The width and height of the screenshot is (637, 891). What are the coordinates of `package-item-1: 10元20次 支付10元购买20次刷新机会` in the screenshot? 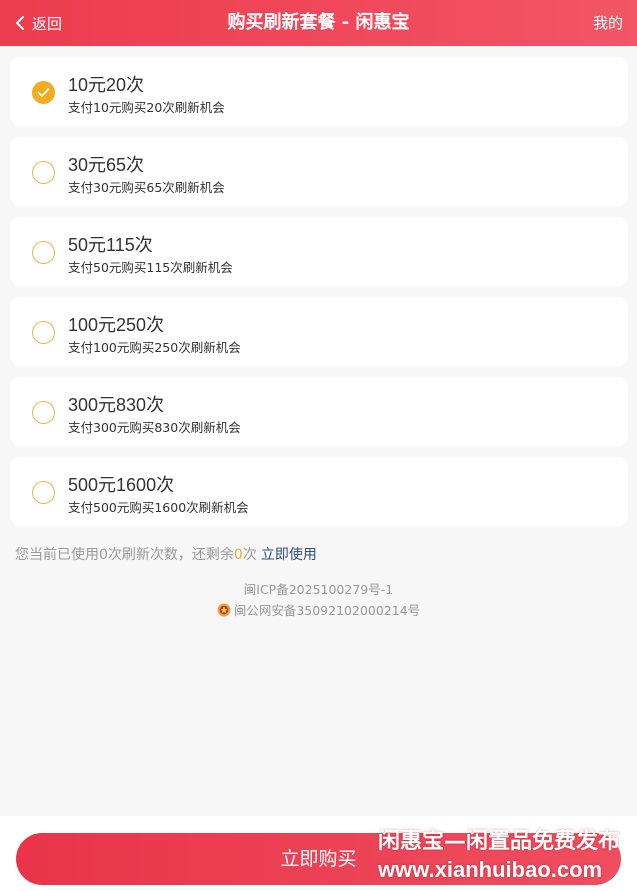 It's located at (319, 91).